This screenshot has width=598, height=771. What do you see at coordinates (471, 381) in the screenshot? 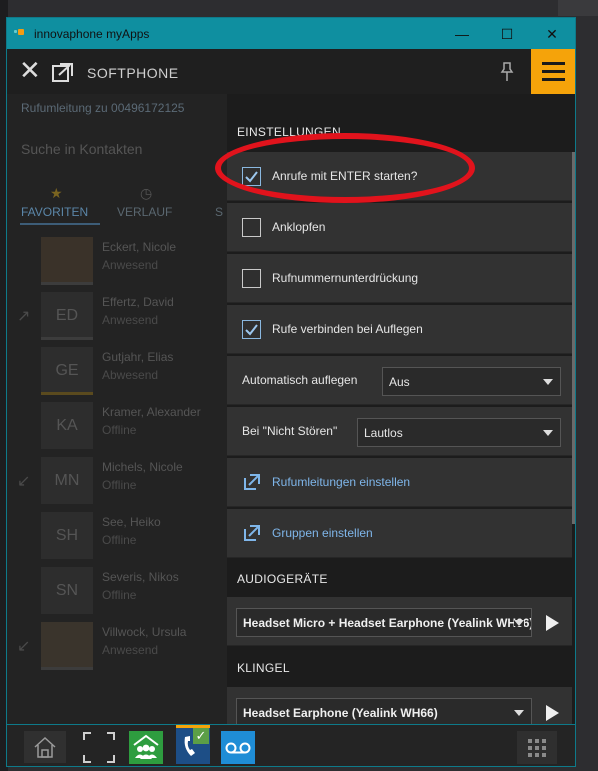
I see `auto-hangup-select: Aus` at bounding box center [471, 381].